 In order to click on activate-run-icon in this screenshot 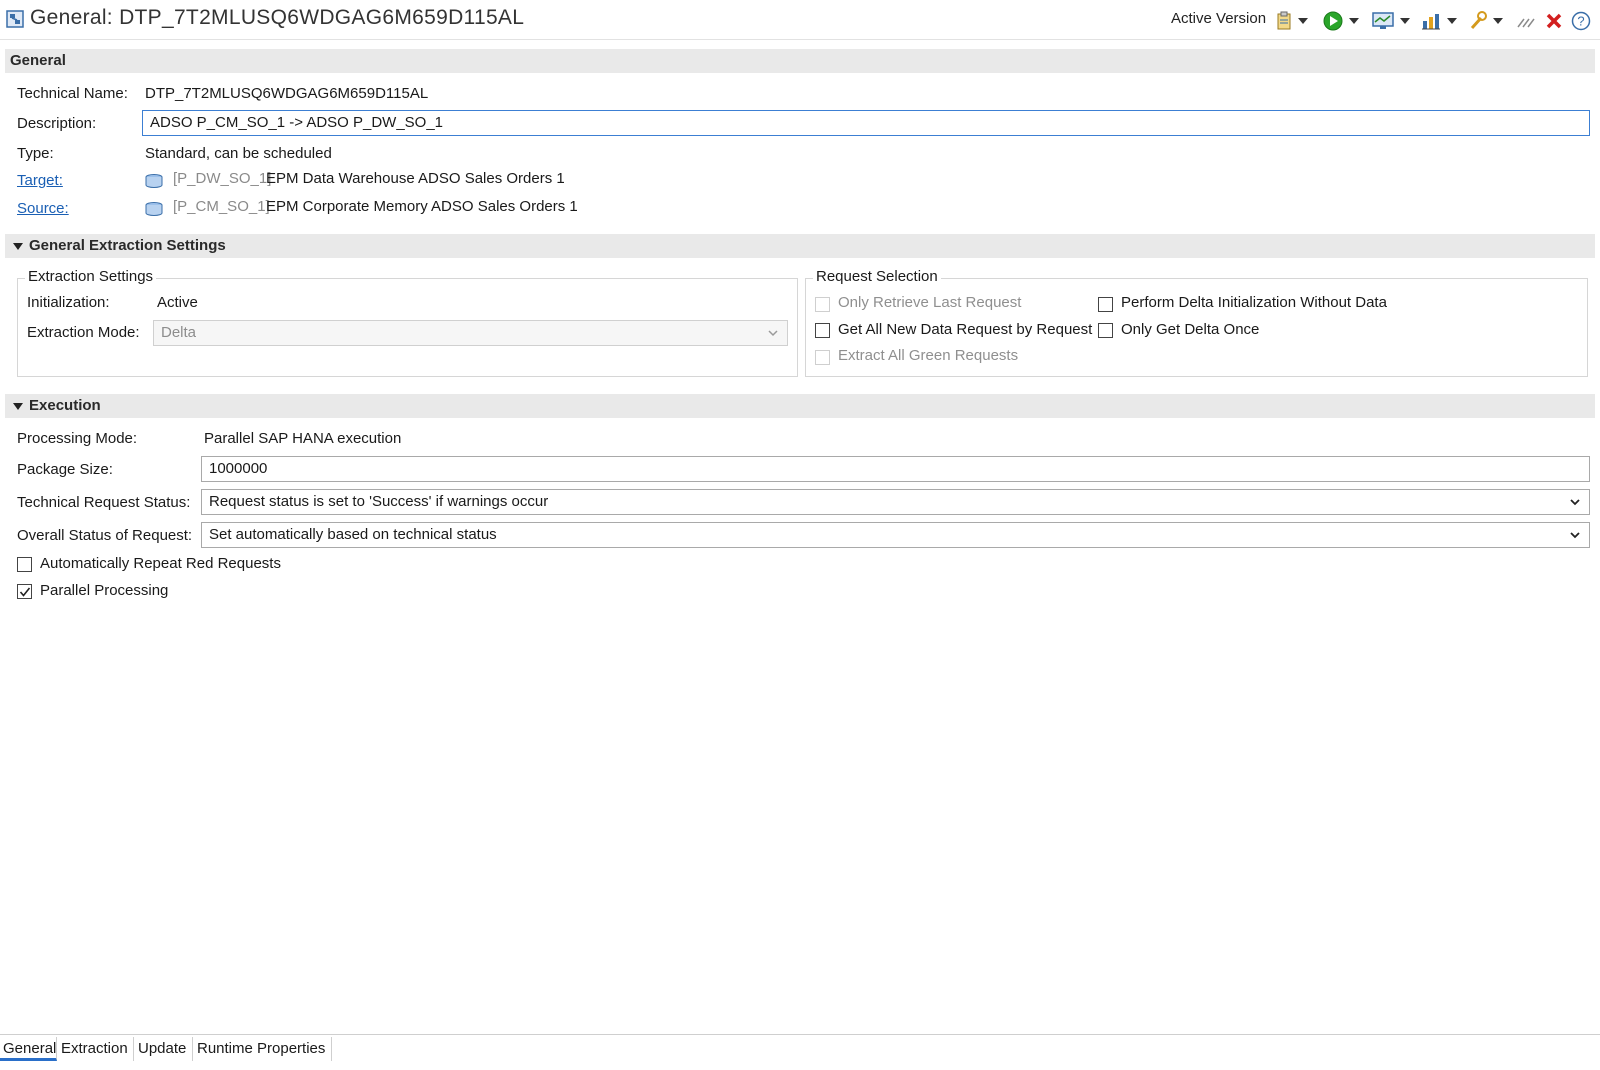, I will do `click(1333, 21)`.